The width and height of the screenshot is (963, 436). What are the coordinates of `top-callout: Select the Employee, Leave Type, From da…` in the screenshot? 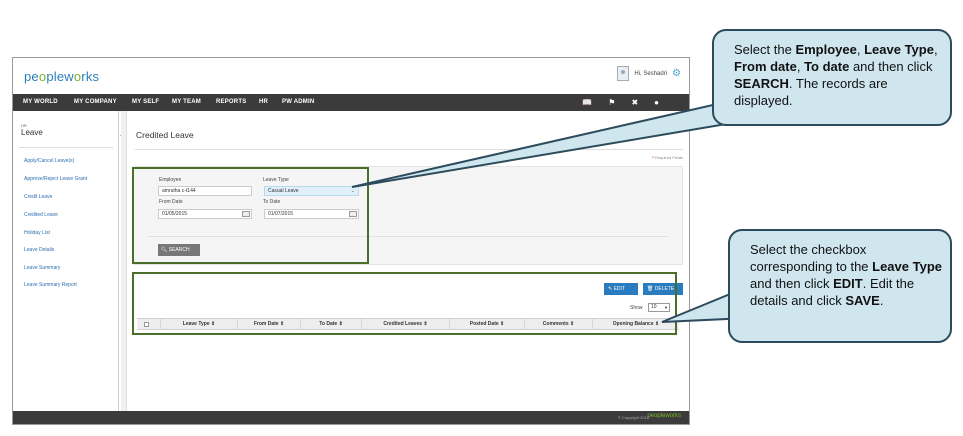 It's located at (832, 77).